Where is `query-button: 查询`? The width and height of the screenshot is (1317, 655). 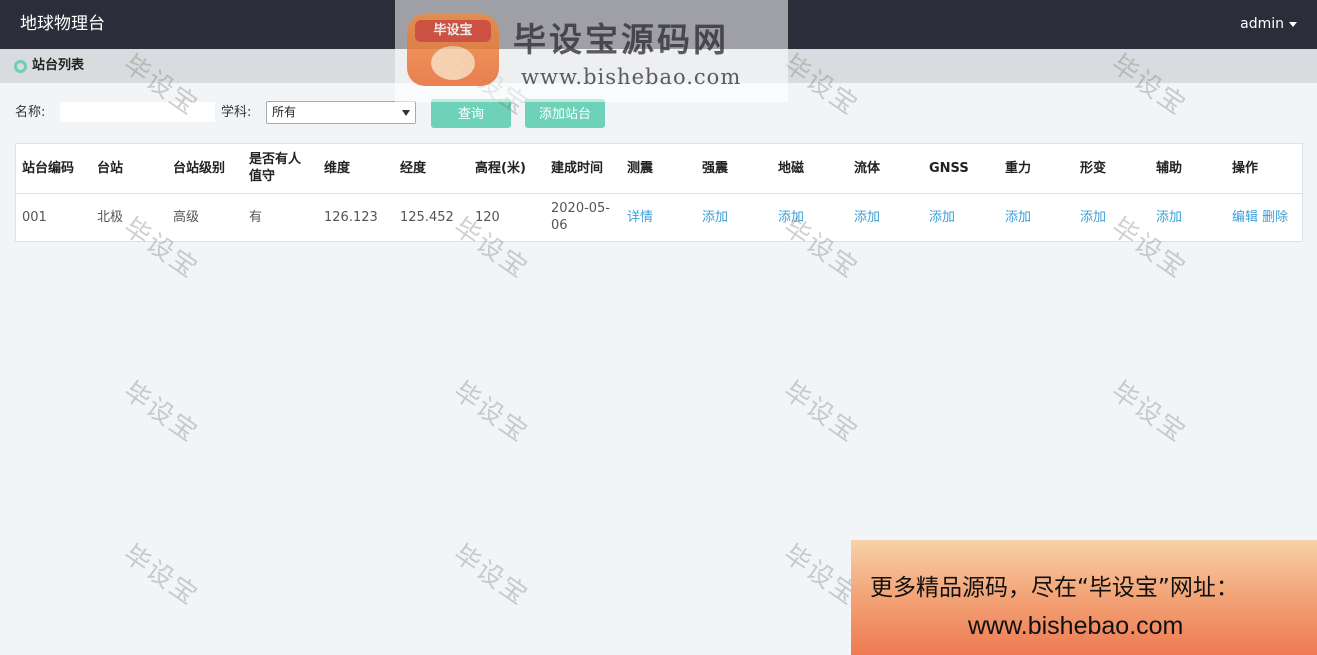
query-button: 查询 is located at coordinates (471, 113).